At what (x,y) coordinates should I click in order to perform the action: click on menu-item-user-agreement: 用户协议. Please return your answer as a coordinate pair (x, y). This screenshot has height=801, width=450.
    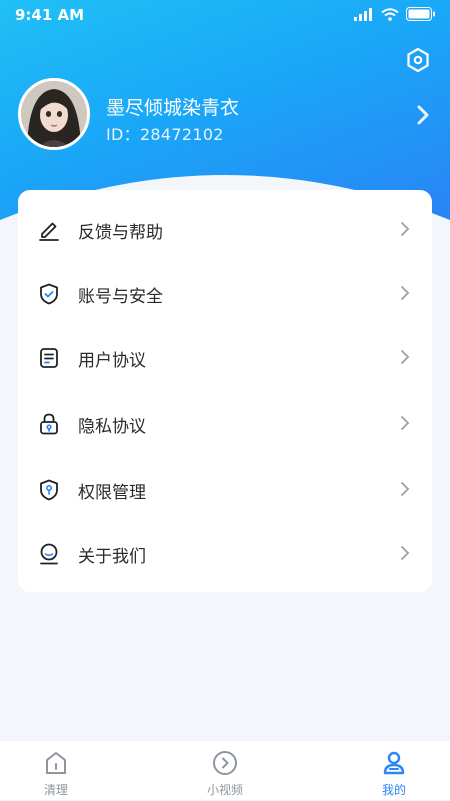
    Looking at the image, I should click on (225, 358).